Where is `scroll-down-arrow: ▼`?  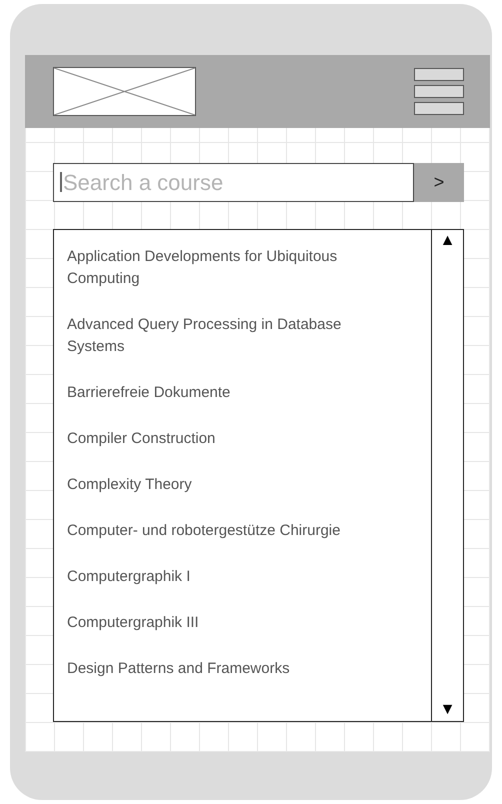
scroll-down-arrow: ▼ is located at coordinates (448, 710).